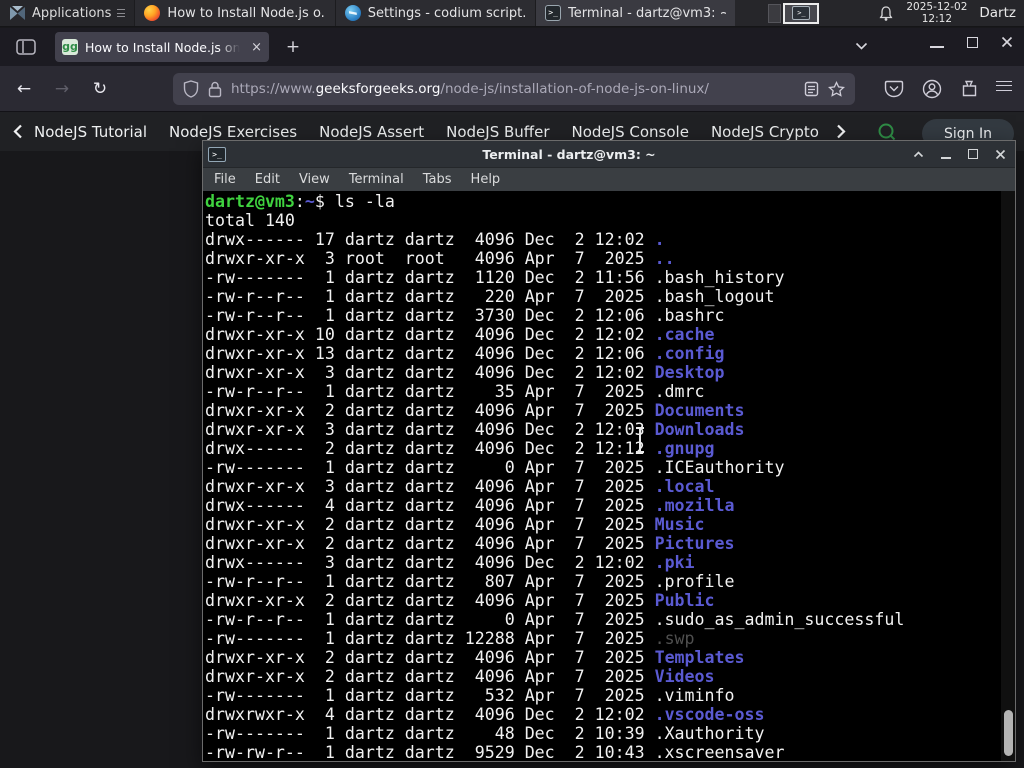 This screenshot has width=1024, height=768. Describe the element at coordinates (635, 13) in the screenshot. I see `taskbar-window-terminal: >_ Terminal - dartz@vm3: ~` at that location.